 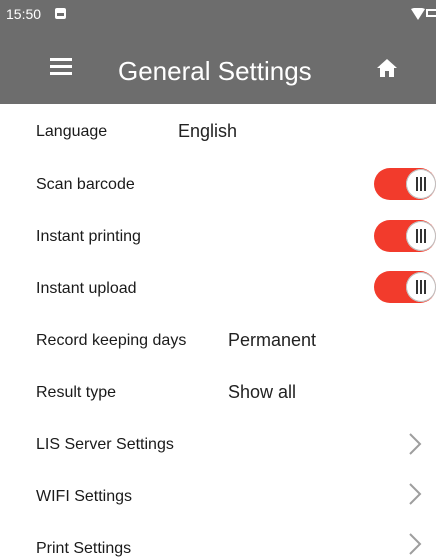 I want to click on notification-icon, so click(x=60, y=13).